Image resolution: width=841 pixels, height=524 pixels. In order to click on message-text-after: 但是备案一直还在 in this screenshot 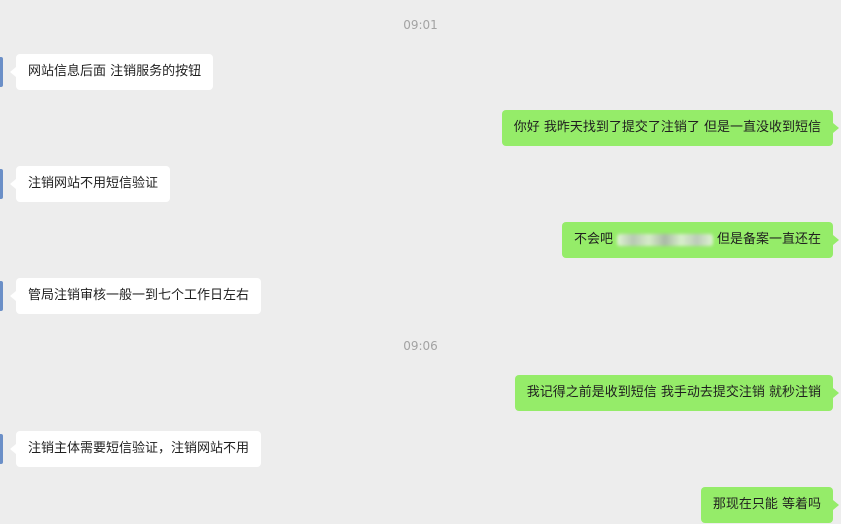, I will do `click(768, 239)`.